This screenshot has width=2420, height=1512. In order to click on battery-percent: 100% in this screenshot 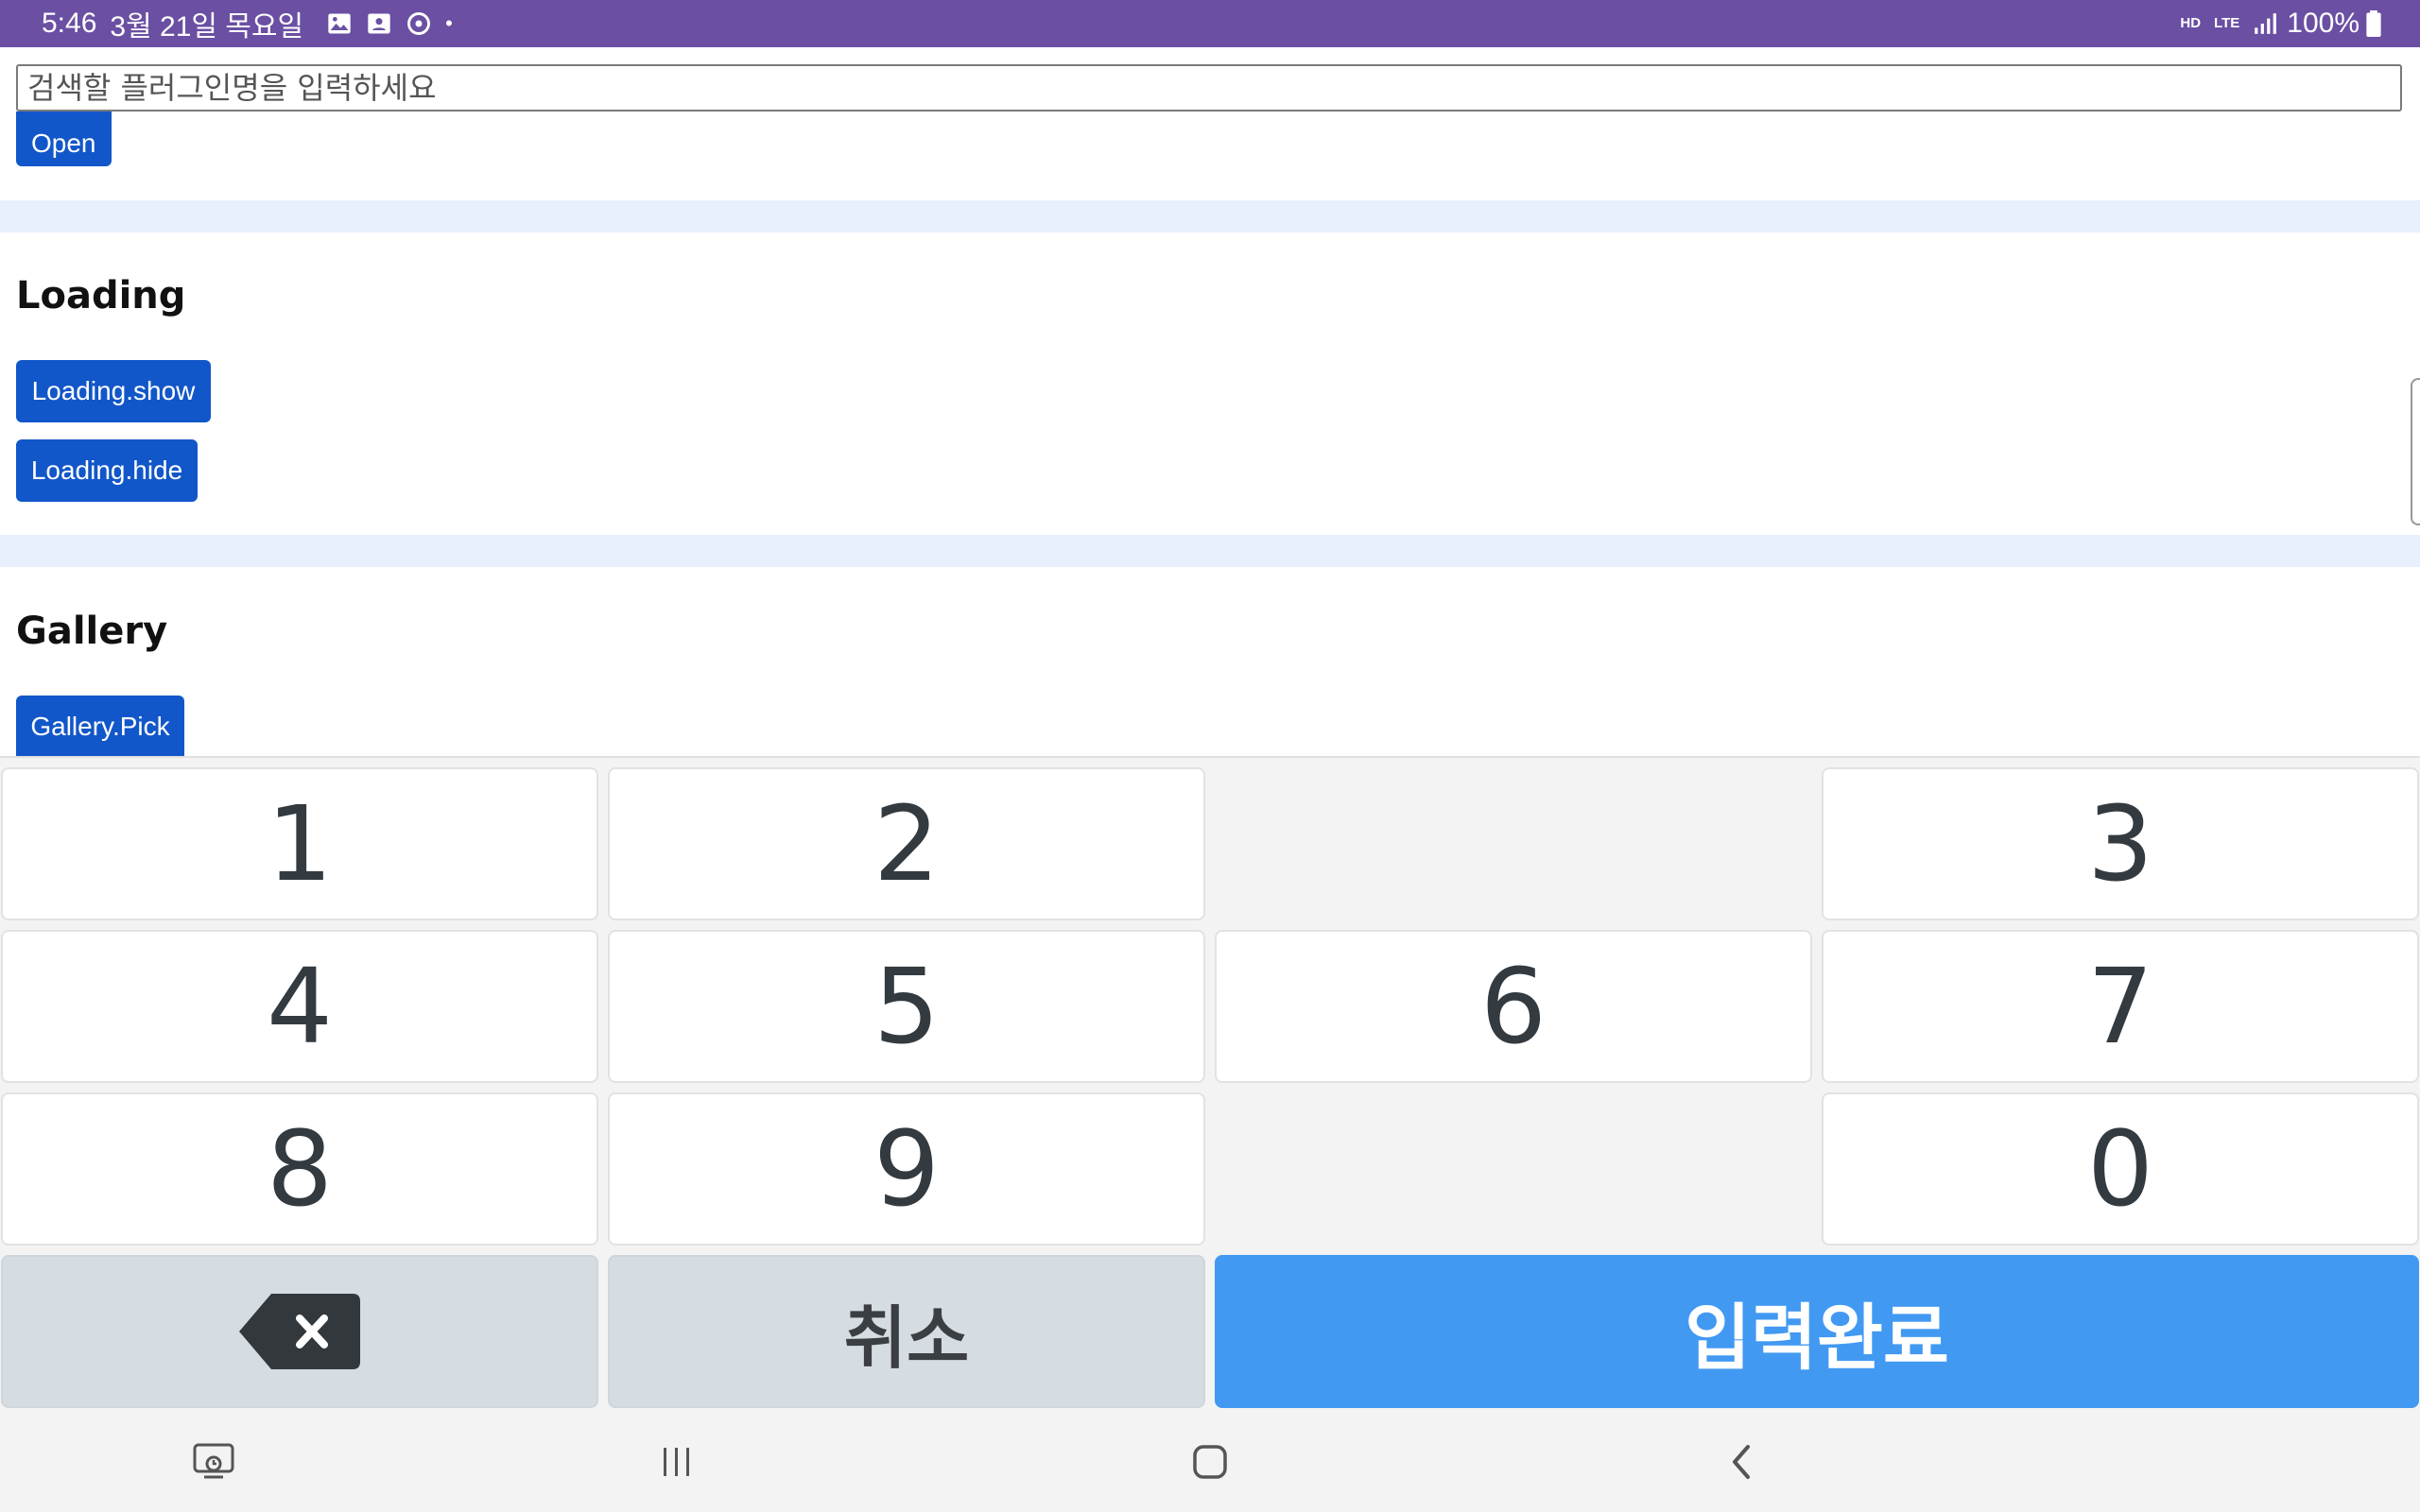, I will do `click(2323, 23)`.